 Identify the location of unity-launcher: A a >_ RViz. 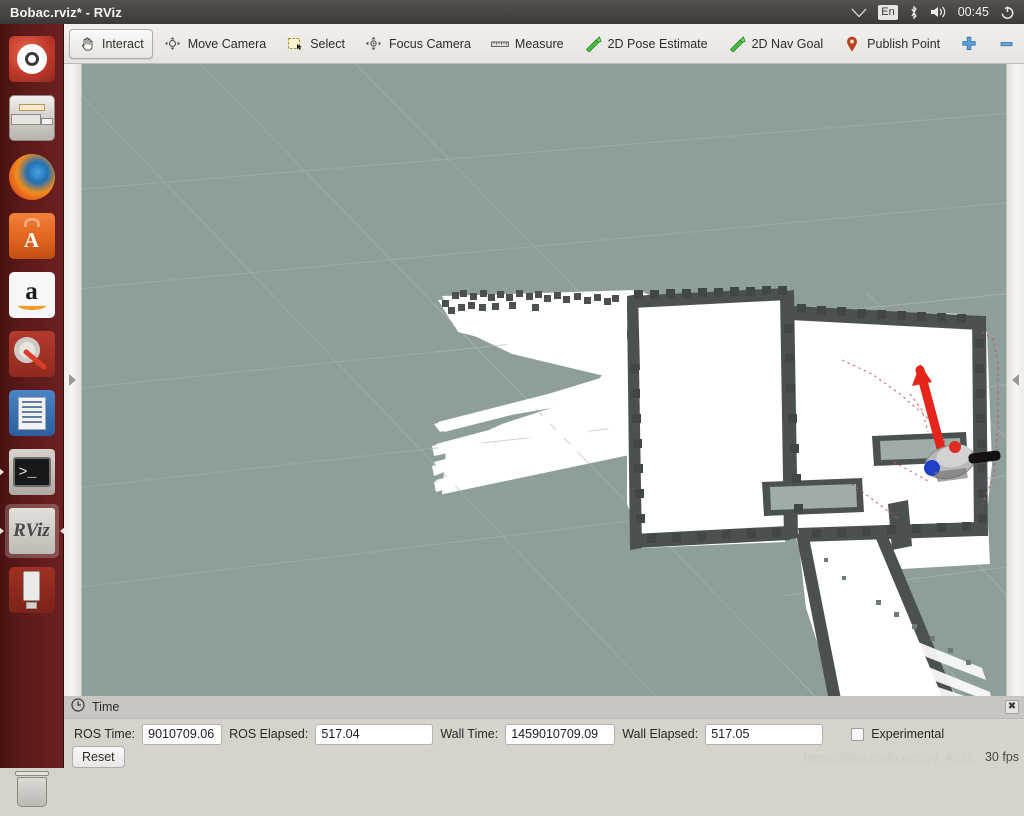
(32, 415).